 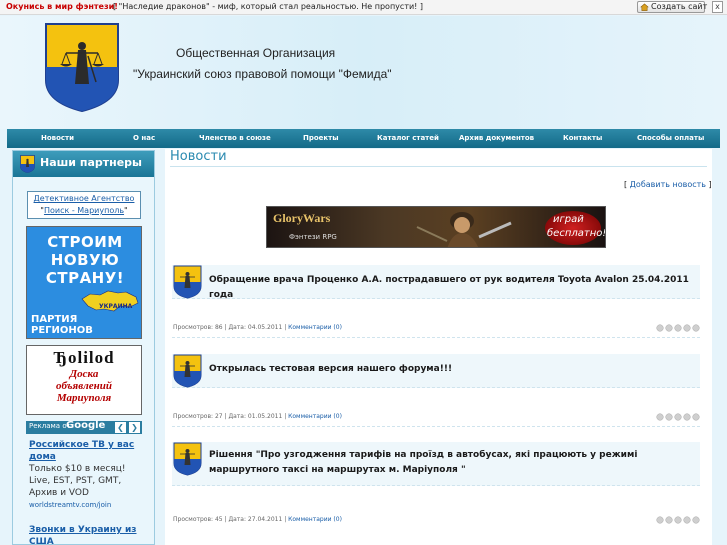 What do you see at coordinates (710, 184) in the screenshot?
I see `add-news-bracket-close: ]` at bounding box center [710, 184].